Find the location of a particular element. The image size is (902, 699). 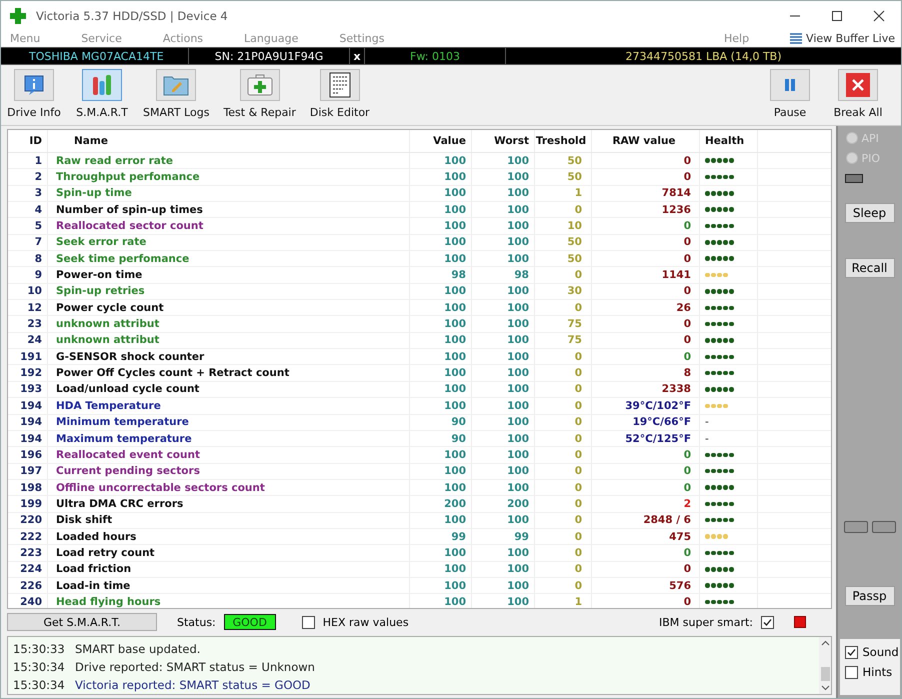

password-button: Passp is located at coordinates (869, 596).